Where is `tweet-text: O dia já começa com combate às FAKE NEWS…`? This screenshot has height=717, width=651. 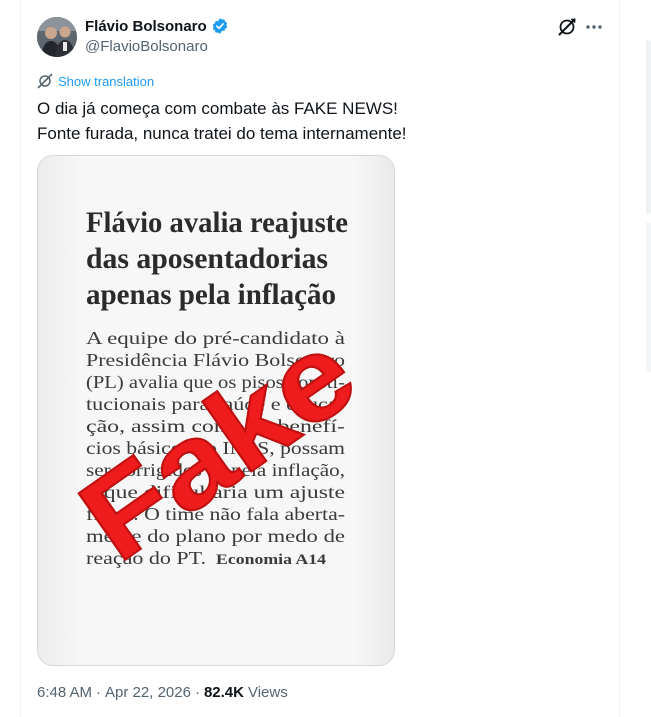 tweet-text: O dia já começa com combate às FAKE NEWS… is located at coordinates (317, 121).